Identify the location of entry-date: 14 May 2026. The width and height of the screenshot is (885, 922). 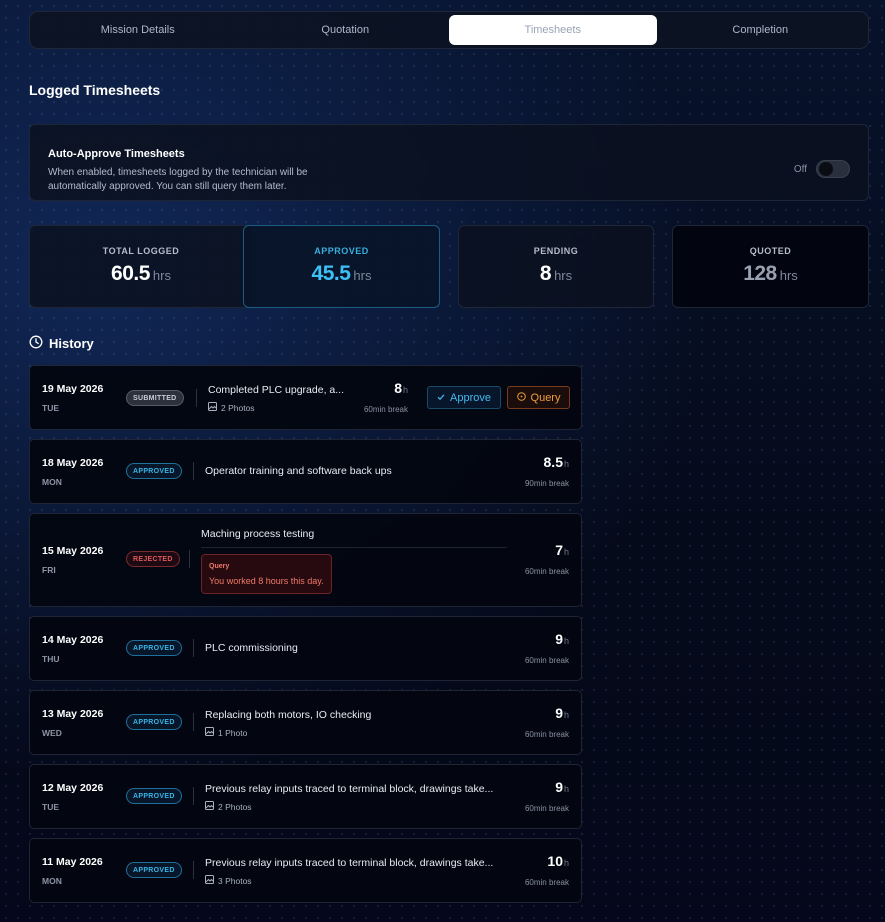
(73, 640).